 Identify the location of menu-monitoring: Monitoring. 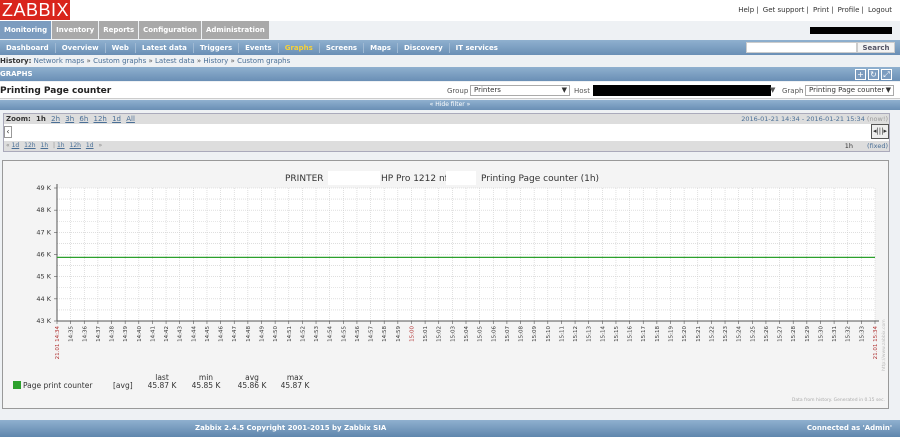
(26, 30).